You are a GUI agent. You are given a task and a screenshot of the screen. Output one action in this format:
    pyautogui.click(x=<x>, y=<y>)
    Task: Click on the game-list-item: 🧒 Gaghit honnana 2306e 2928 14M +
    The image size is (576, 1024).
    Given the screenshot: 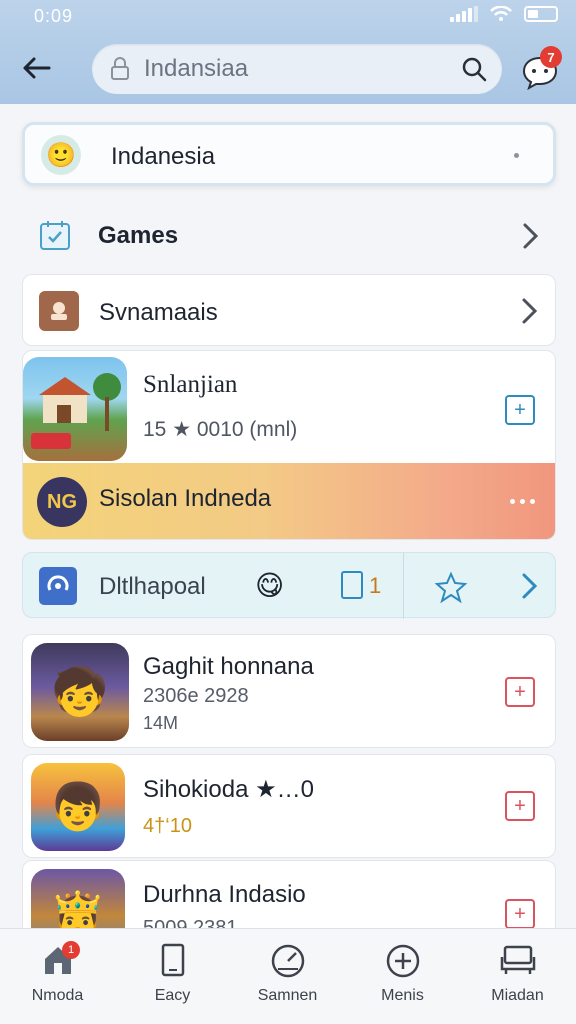 What is the action you would take?
    pyautogui.click(x=289, y=691)
    